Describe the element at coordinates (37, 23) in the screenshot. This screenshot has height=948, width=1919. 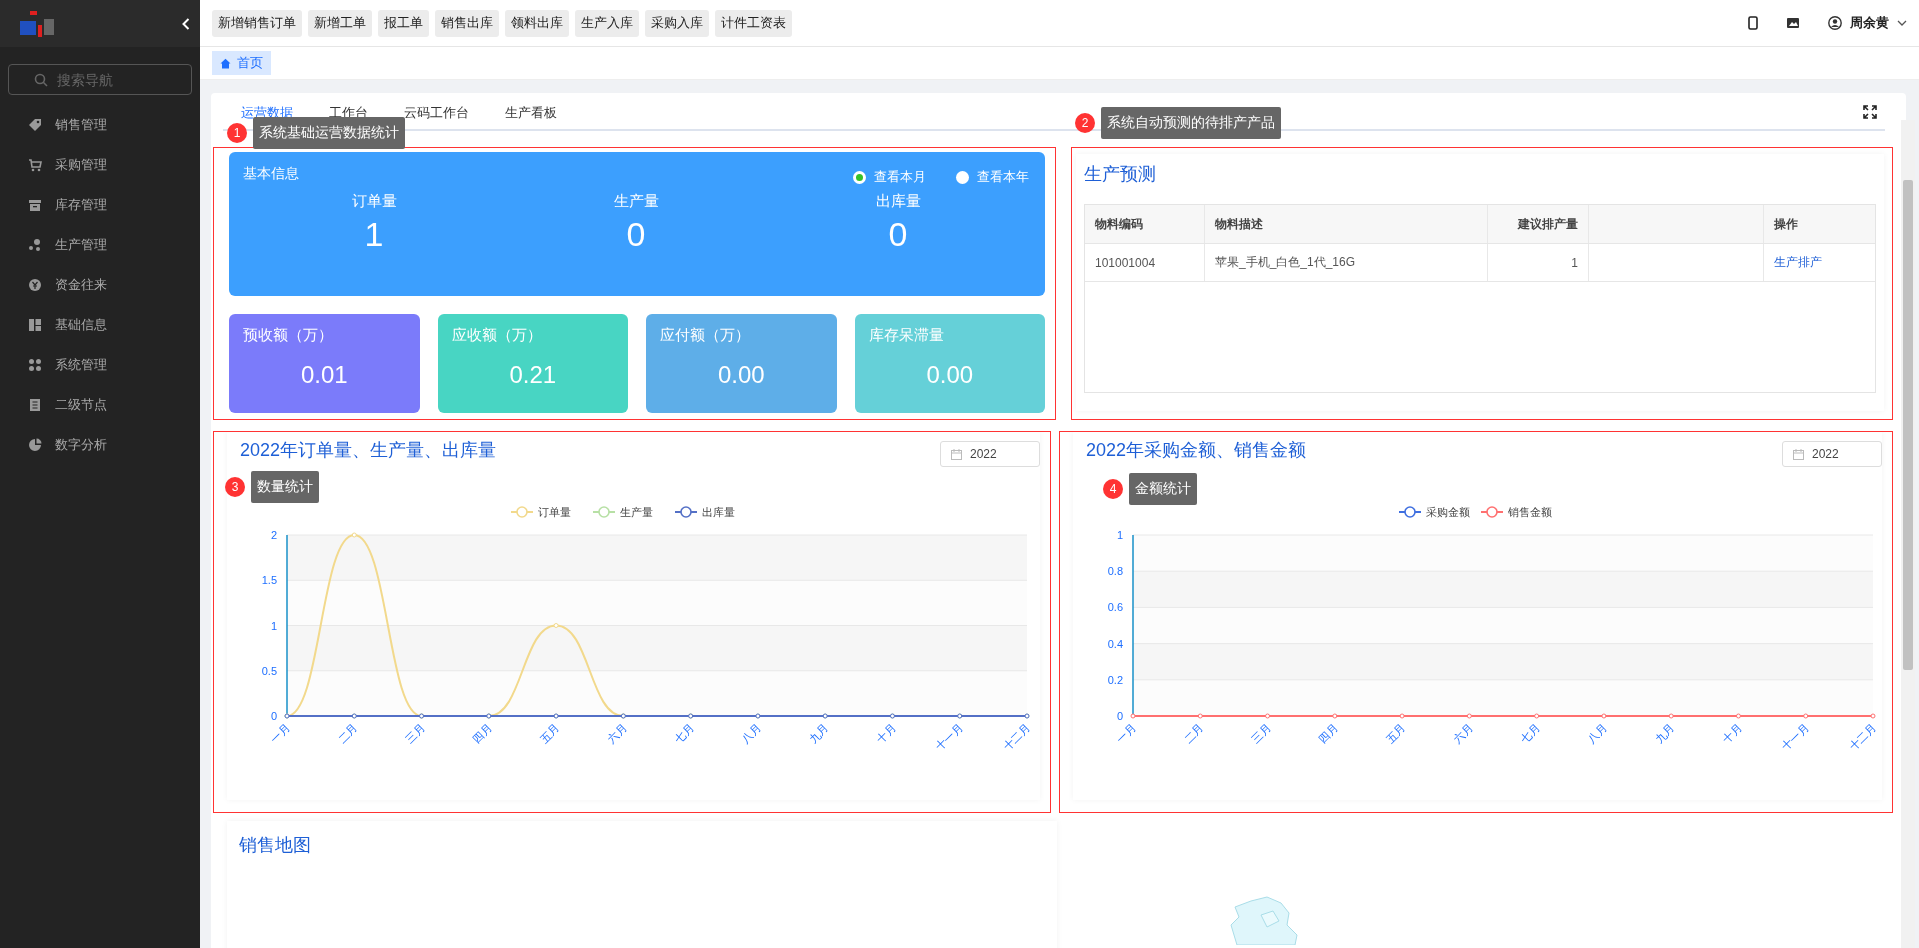
I see `logo-icon` at that location.